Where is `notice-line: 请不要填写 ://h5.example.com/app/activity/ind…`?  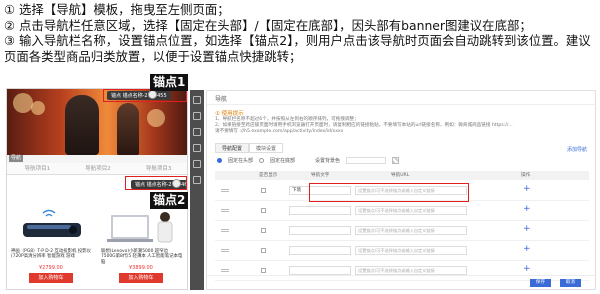
notice-line: 请不要填写 ://h5.example.com/app/activity/ind… is located at coordinates (279, 131).